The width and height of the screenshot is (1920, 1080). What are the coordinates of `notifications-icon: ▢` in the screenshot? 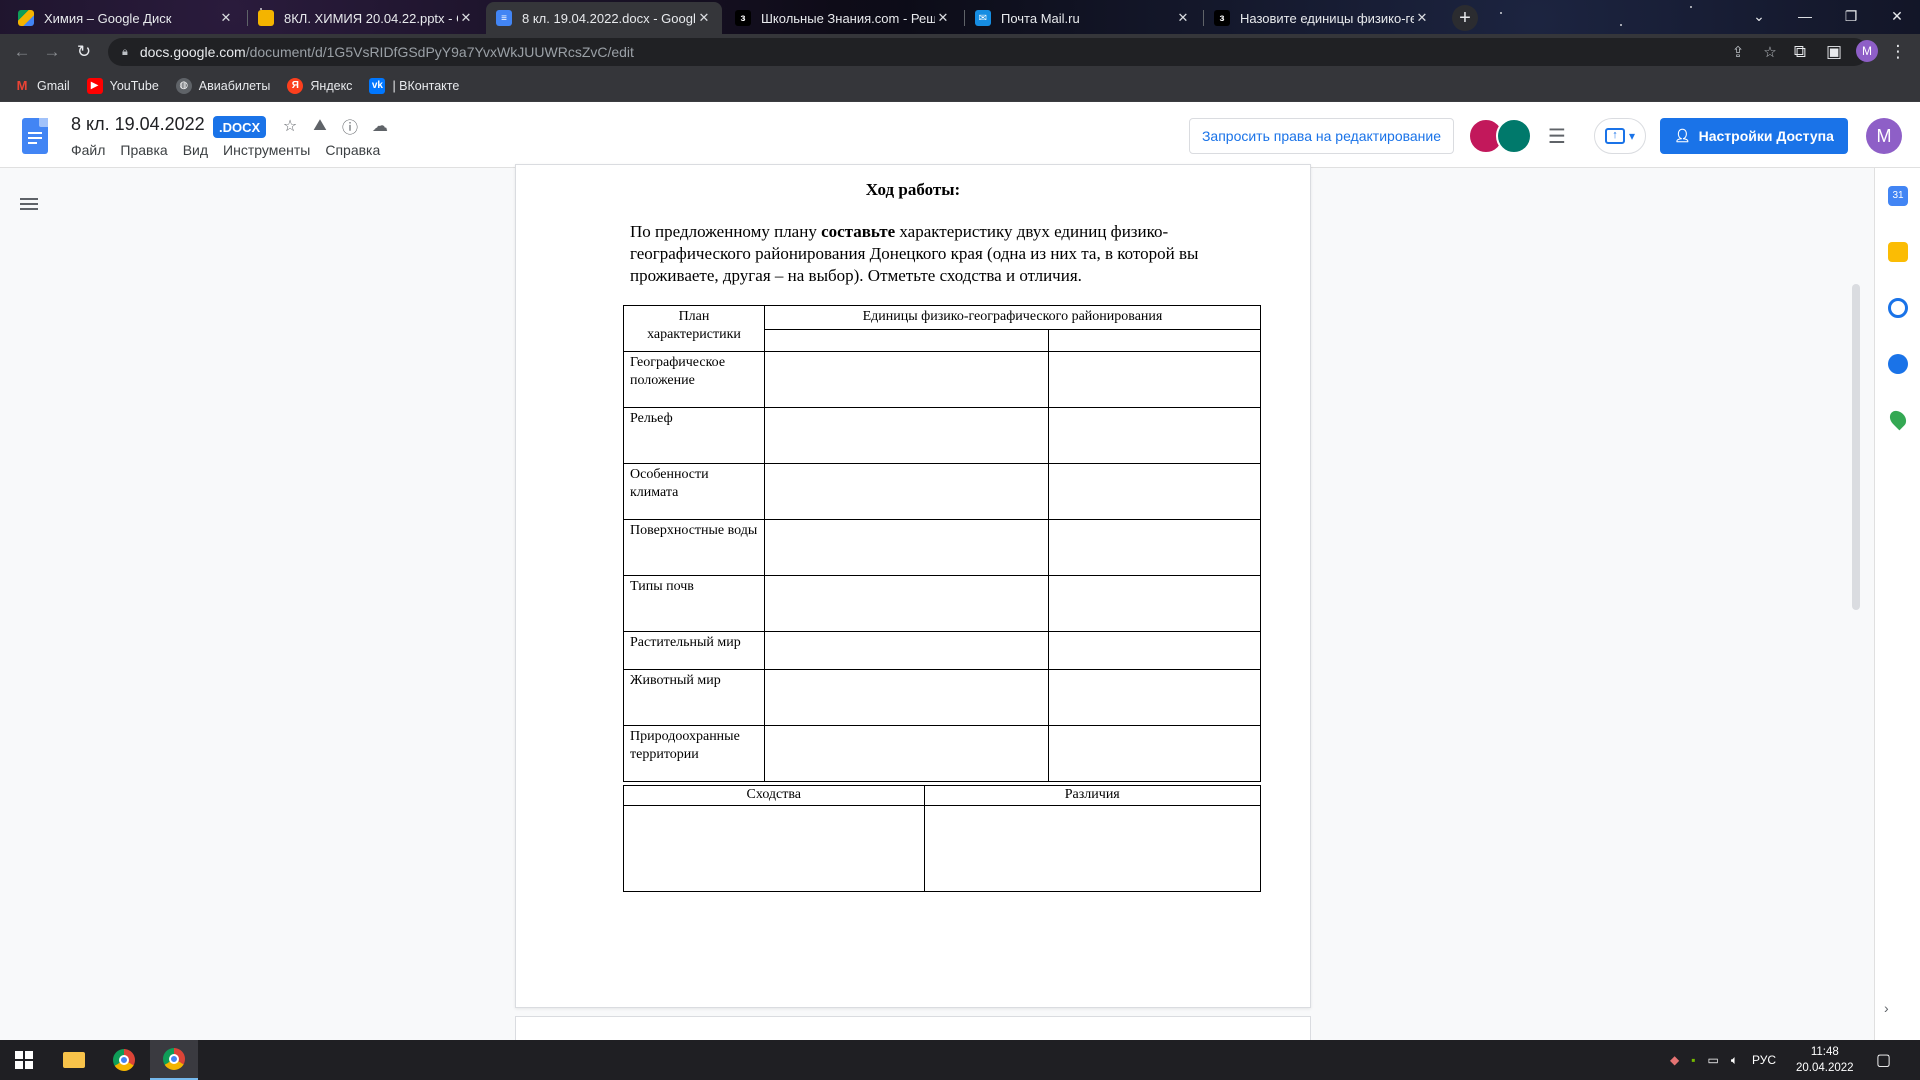 It's located at (1883, 1060).